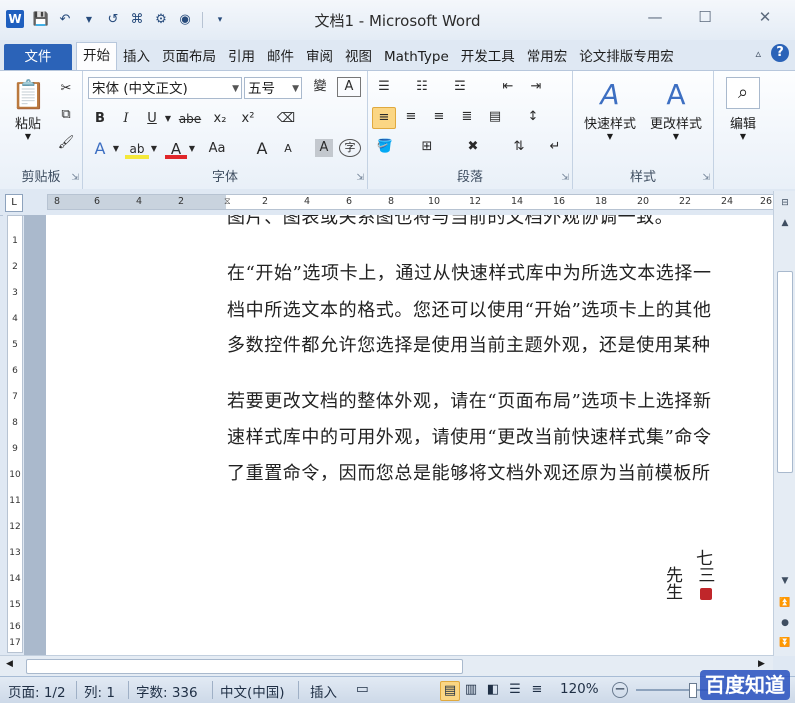 This screenshot has width=795, height=703. Describe the element at coordinates (320, 87) in the screenshot. I see `phonetic-guide-icon: 變` at that location.